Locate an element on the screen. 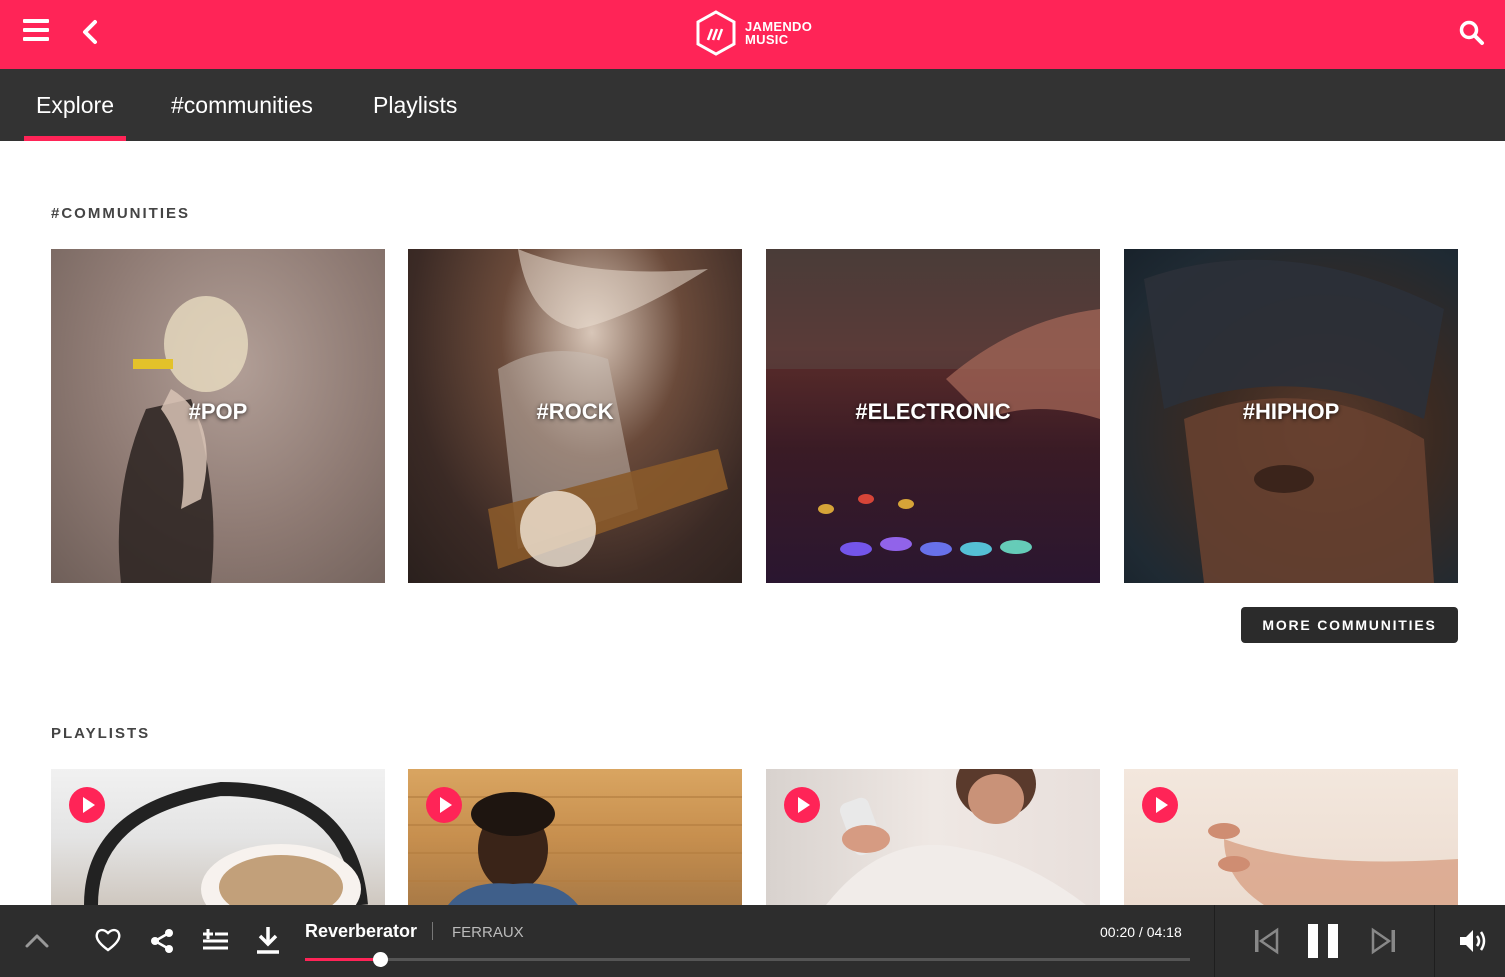 The height and width of the screenshot is (977, 1505). community-label: #POP is located at coordinates (218, 411).